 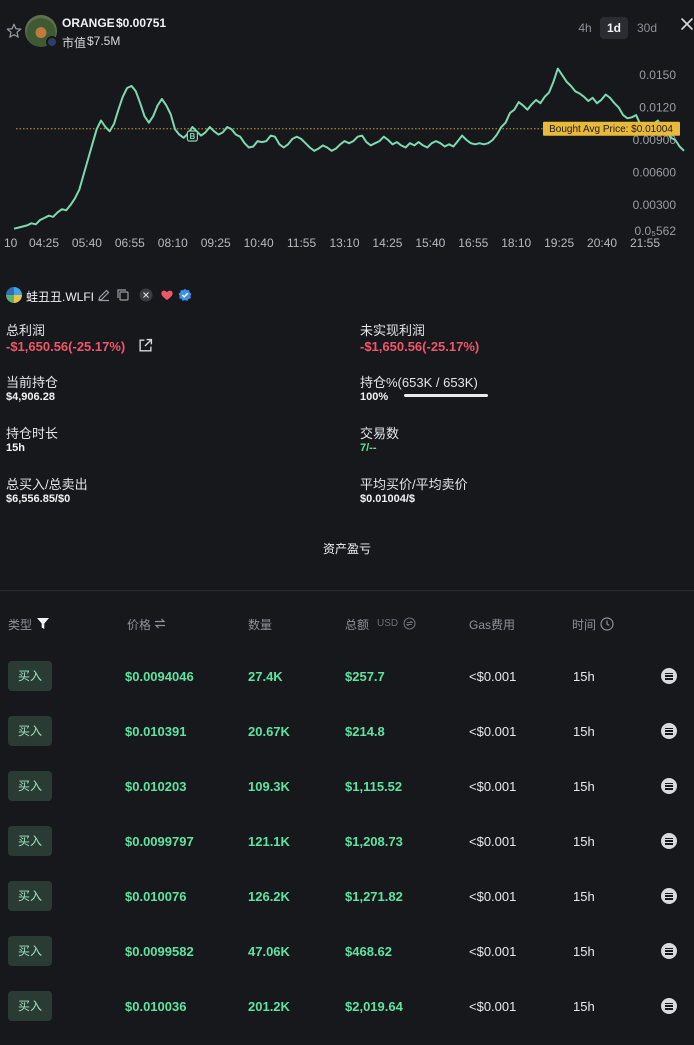 I want to click on y-tick-label: 0.0120, so click(x=657, y=108).